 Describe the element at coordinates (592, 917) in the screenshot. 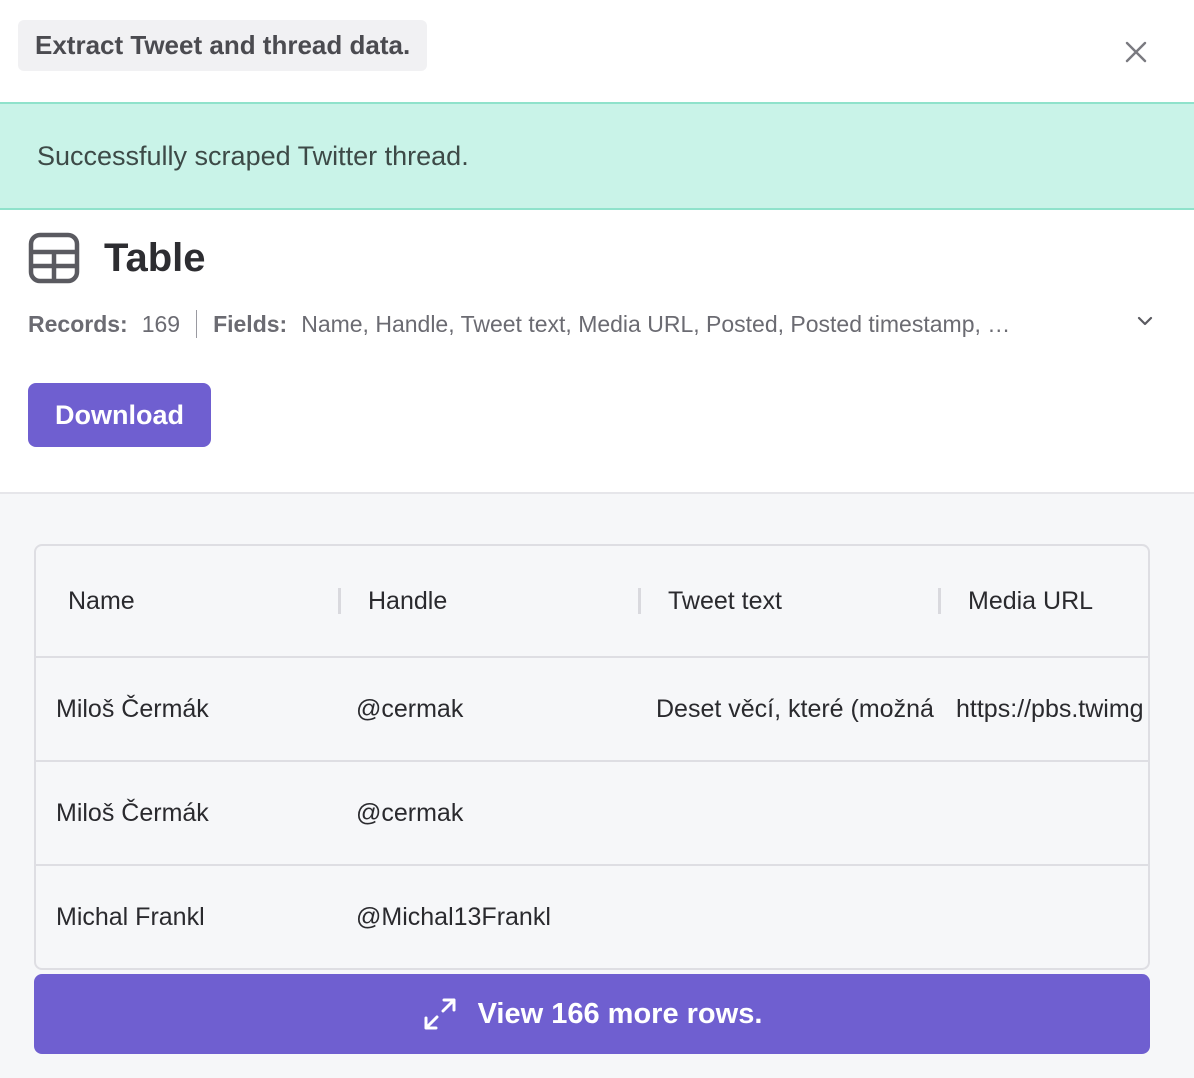

I see `table-row: Michal Frankl @Michal13Frankl` at that location.